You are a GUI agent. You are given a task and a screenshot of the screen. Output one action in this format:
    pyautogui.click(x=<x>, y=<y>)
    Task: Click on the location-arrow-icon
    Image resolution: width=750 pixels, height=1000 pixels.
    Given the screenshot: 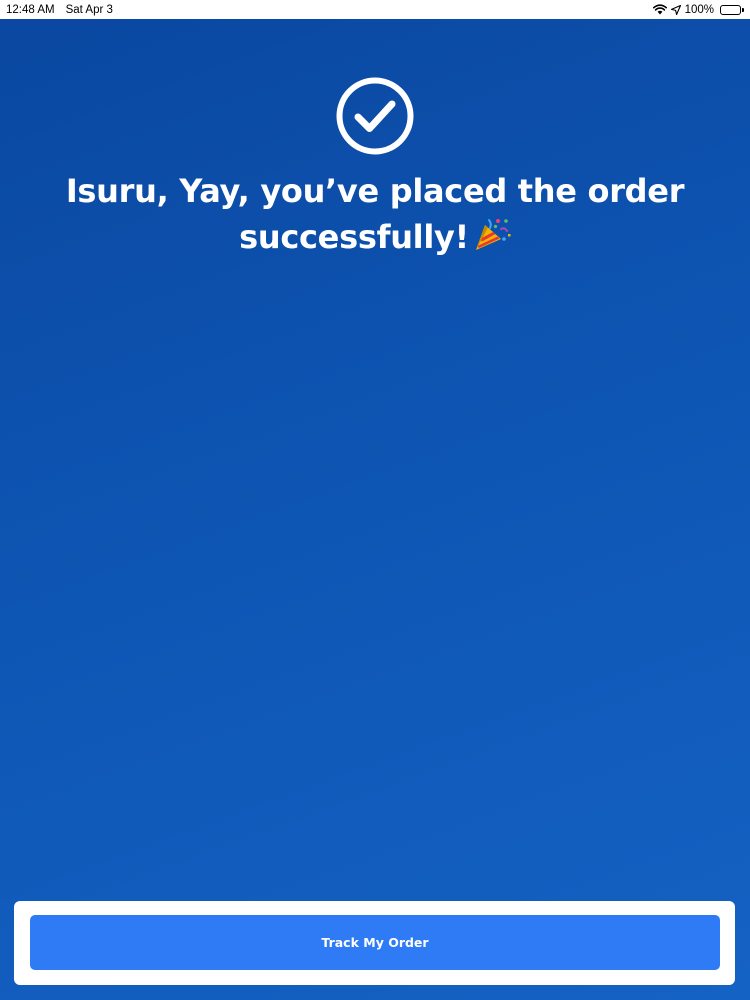 What is the action you would take?
    pyautogui.click(x=675, y=9)
    